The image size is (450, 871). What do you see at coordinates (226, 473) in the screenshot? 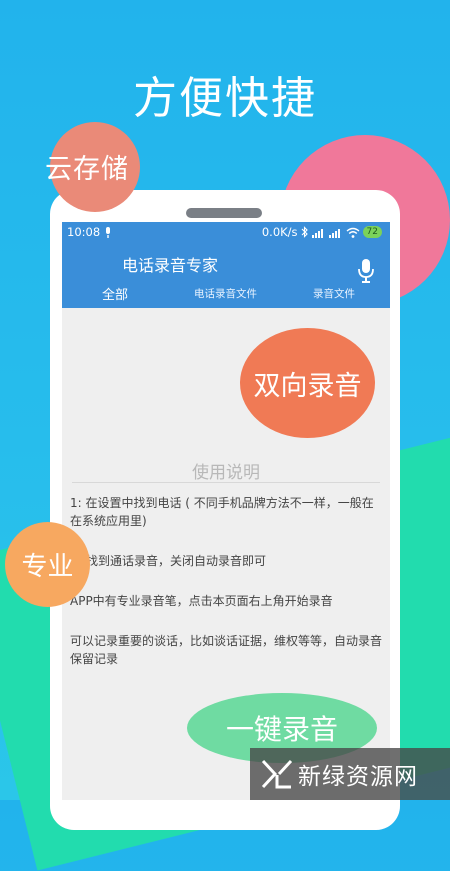
I see `instructions-title: 使用说明` at bounding box center [226, 473].